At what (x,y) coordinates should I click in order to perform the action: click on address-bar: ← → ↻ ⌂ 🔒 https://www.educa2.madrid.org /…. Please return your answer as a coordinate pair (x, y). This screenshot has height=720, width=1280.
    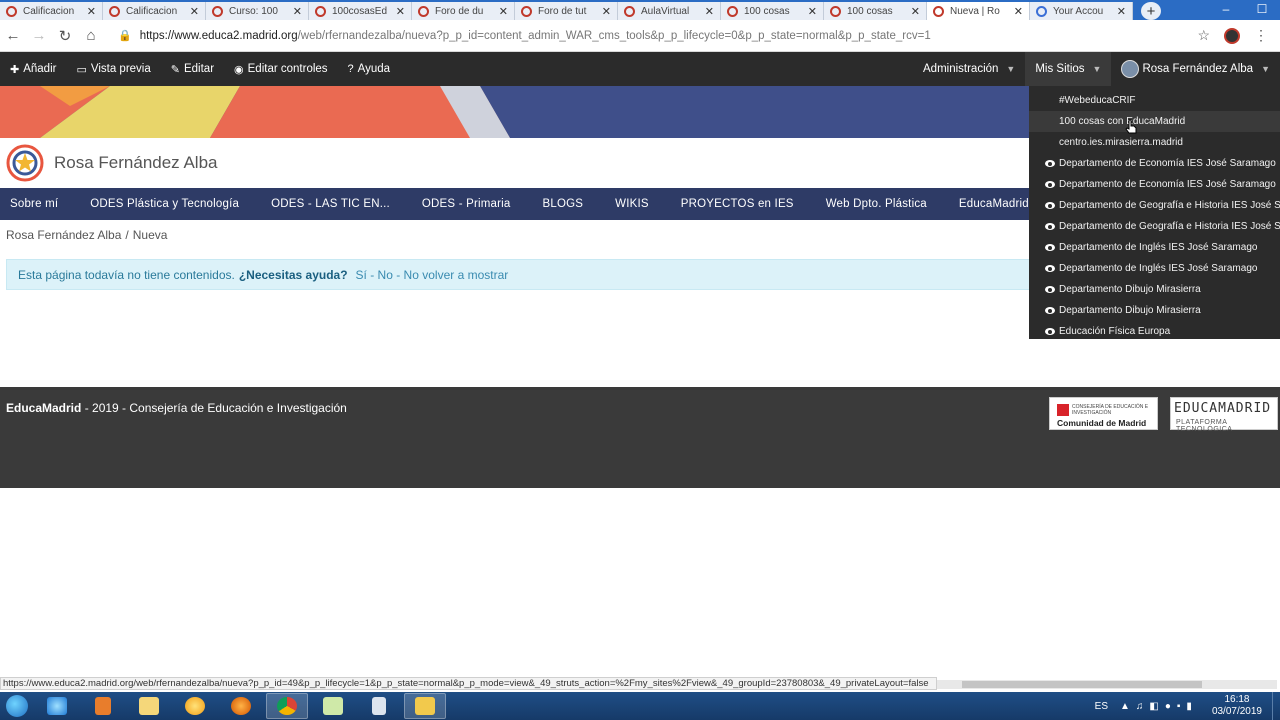
    Looking at the image, I should click on (640, 36).